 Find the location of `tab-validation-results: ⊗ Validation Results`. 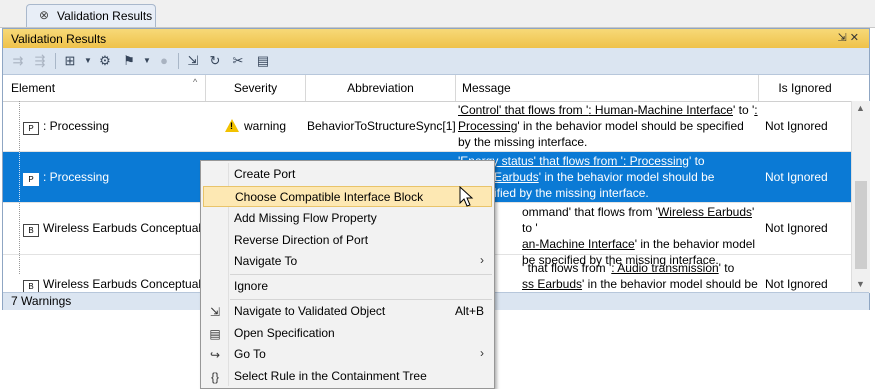

tab-validation-results: ⊗ Validation Results is located at coordinates (91, 15).